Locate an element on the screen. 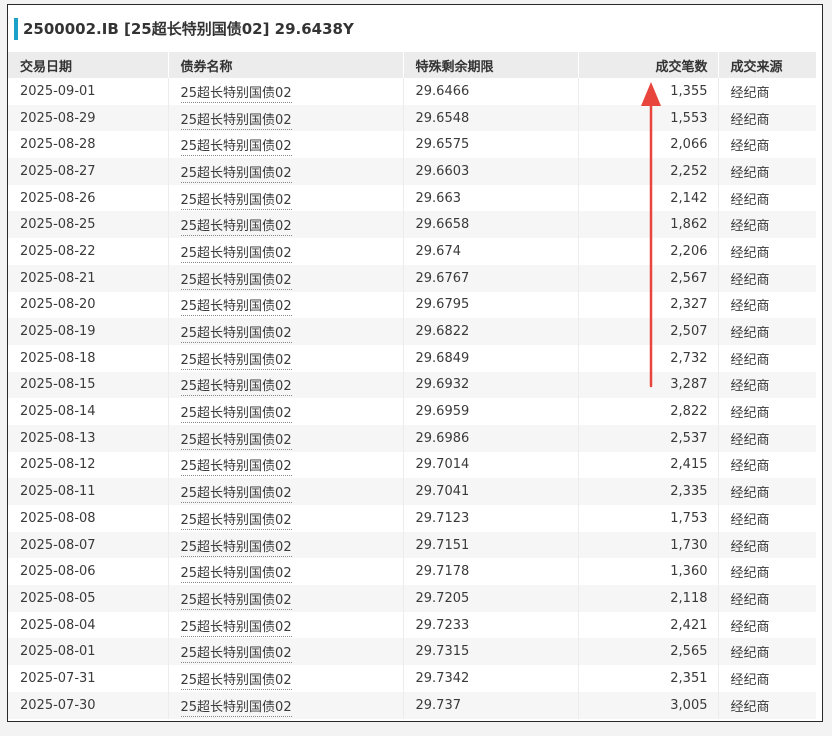 This screenshot has height=736, width=832. cell-trade-count: 2,537 is located at coordinates (648, 438).